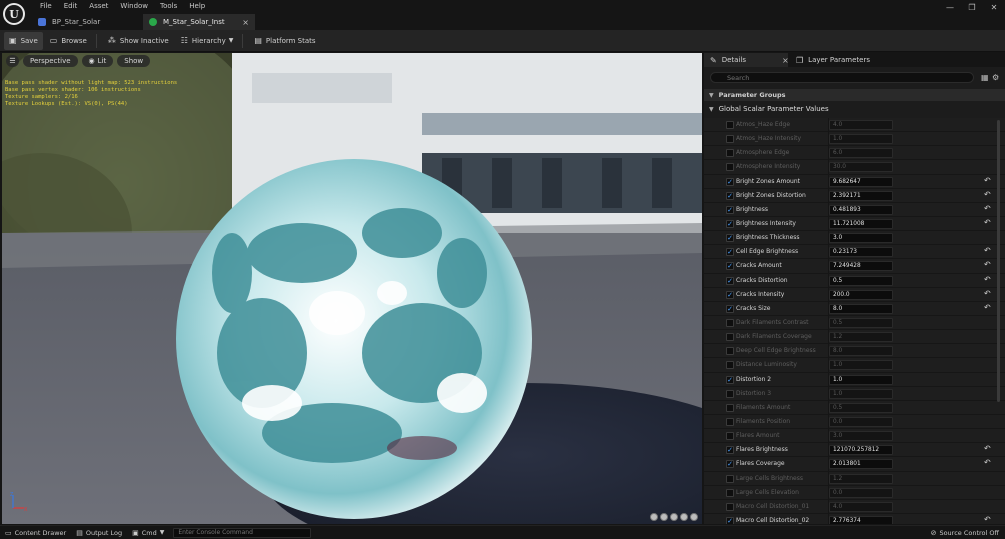 The width and height of the screenshot is (1005, 539). Describe the element at coordinates (71, 7) in the screenshot. I see `menu-edit: Edit` at that location.